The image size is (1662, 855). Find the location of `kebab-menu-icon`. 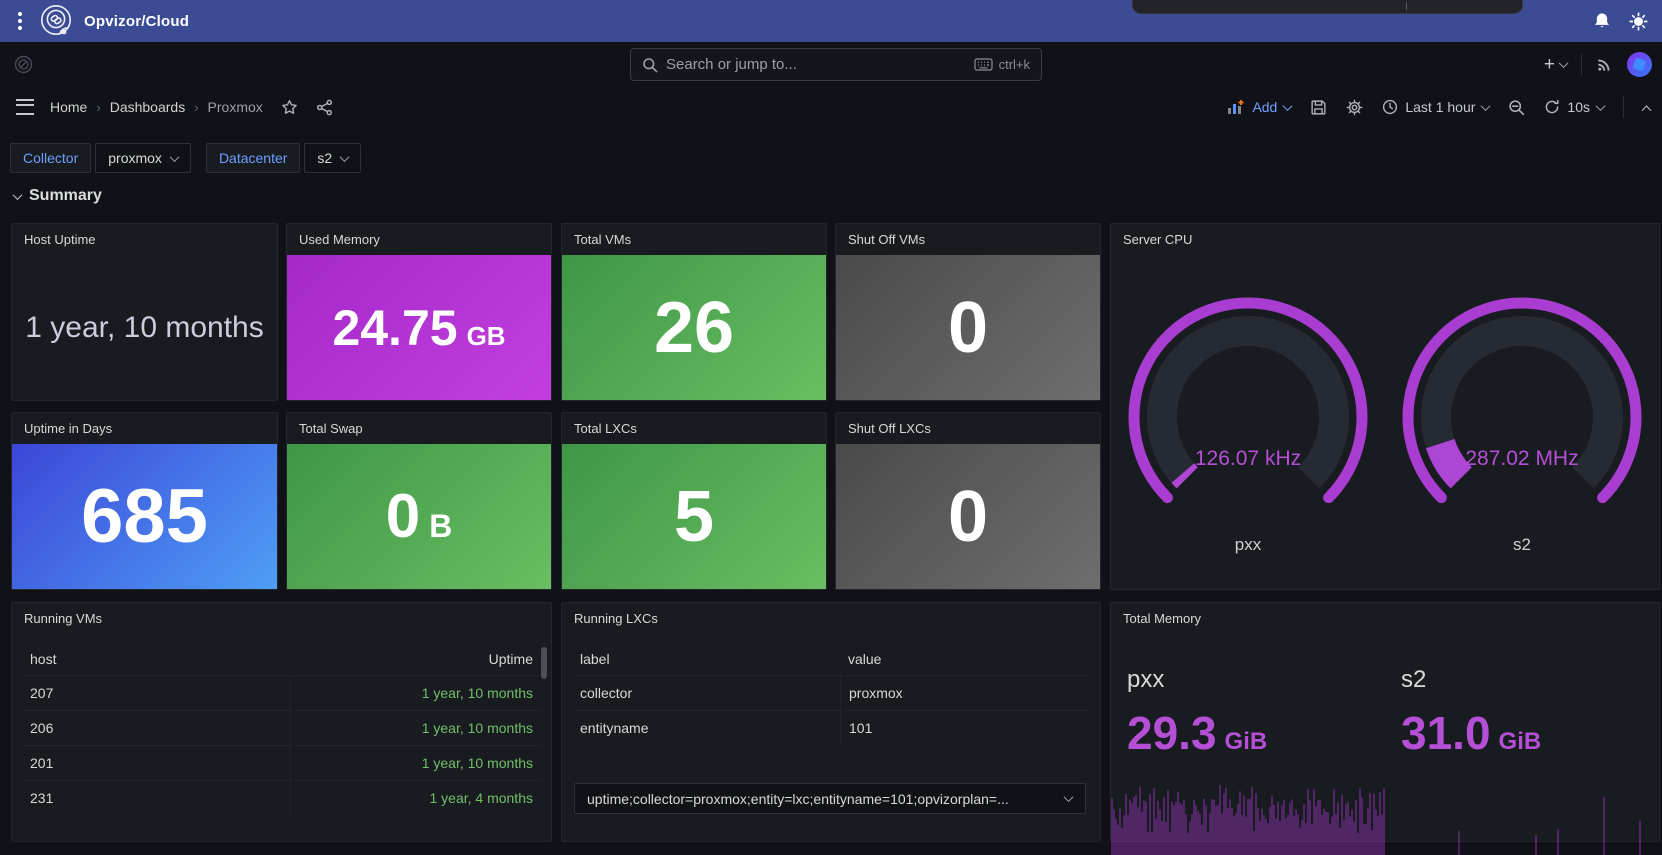

kebab-menu-icon is located at coordinates (20, 21).